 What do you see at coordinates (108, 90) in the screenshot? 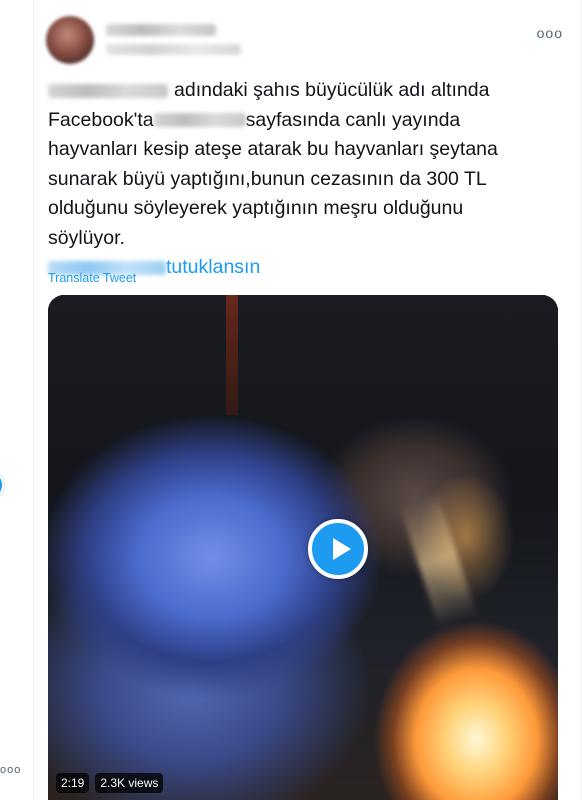
I see `redacted-name` at bounding box center [108, 90].